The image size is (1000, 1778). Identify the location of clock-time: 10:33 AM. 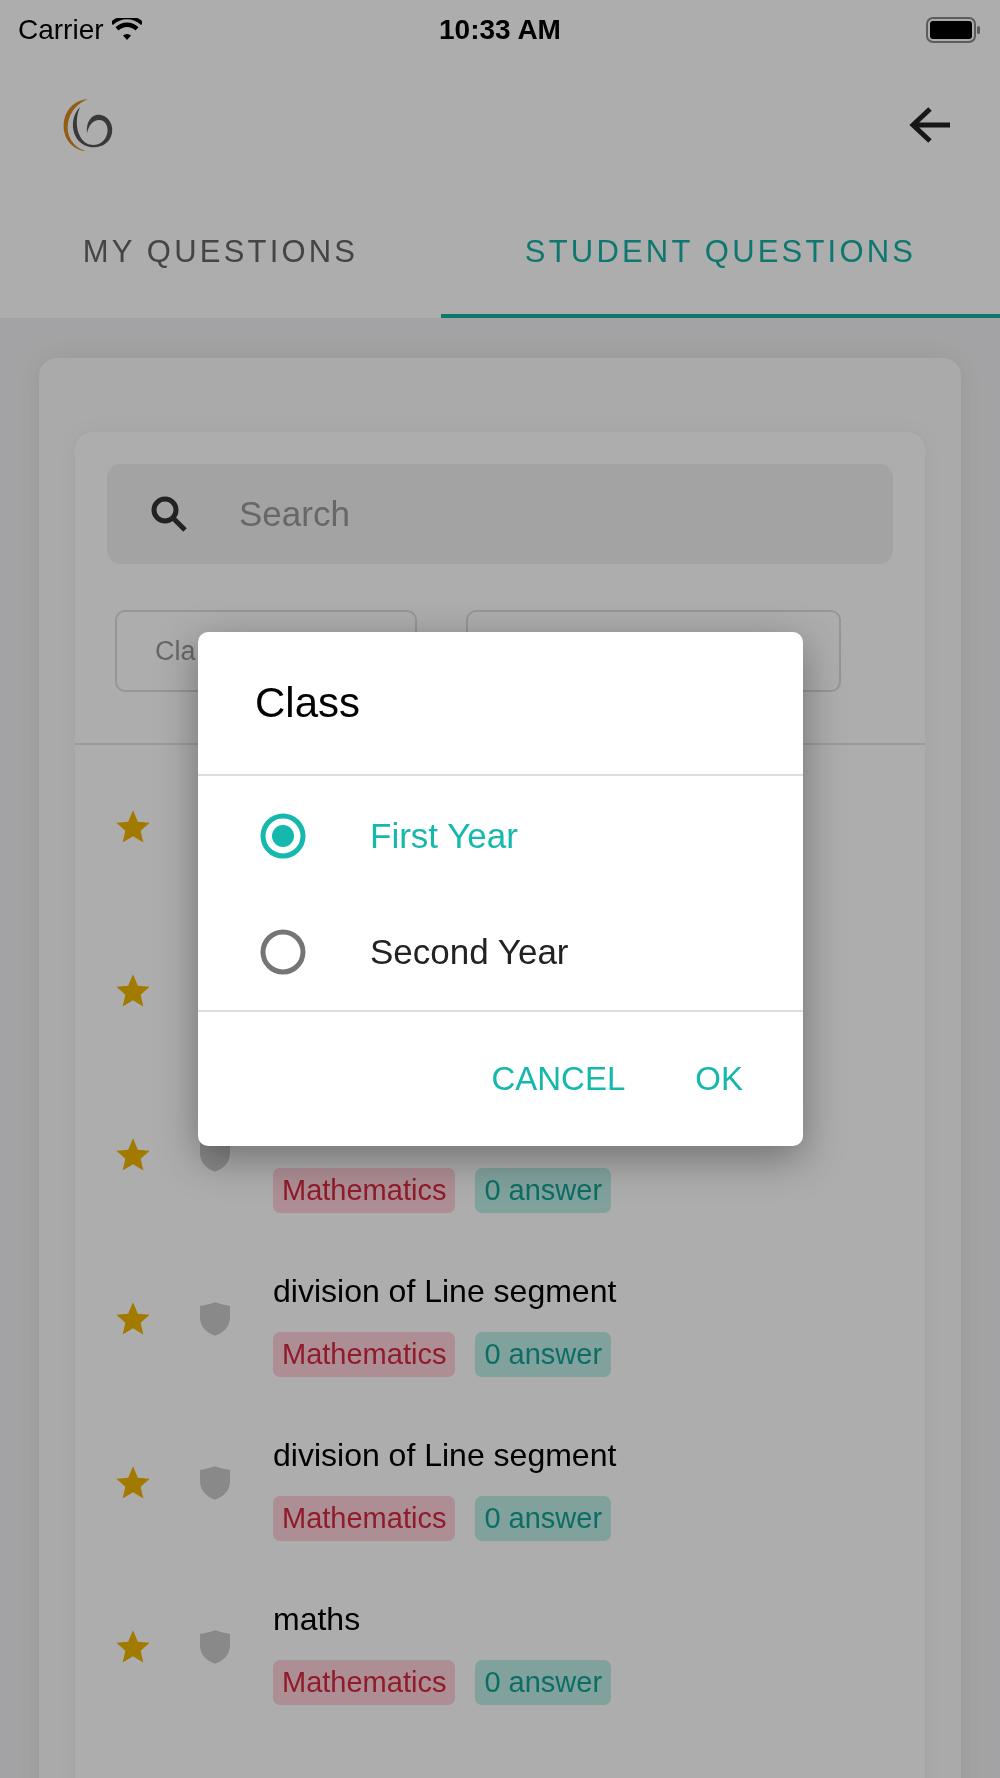
(500, 30).